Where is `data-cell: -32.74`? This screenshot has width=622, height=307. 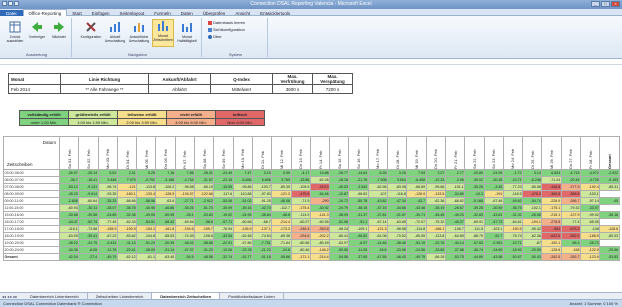 data-cell: -32.74 is located at coordinates (223, 257).